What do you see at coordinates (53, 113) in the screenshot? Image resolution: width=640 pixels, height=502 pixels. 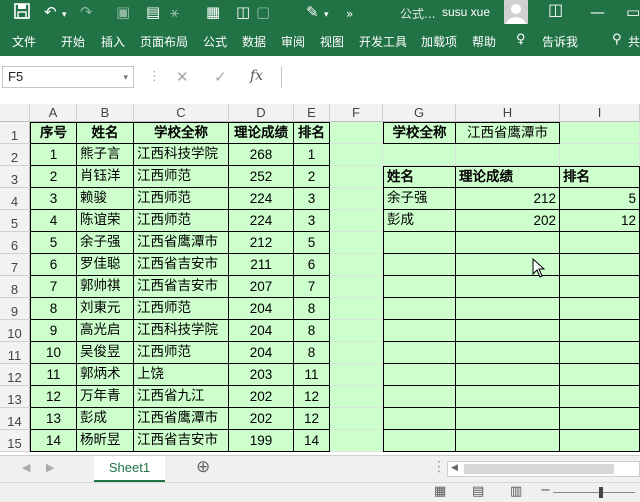 I see `column-header-a: A` at bounding box center [53, 113].